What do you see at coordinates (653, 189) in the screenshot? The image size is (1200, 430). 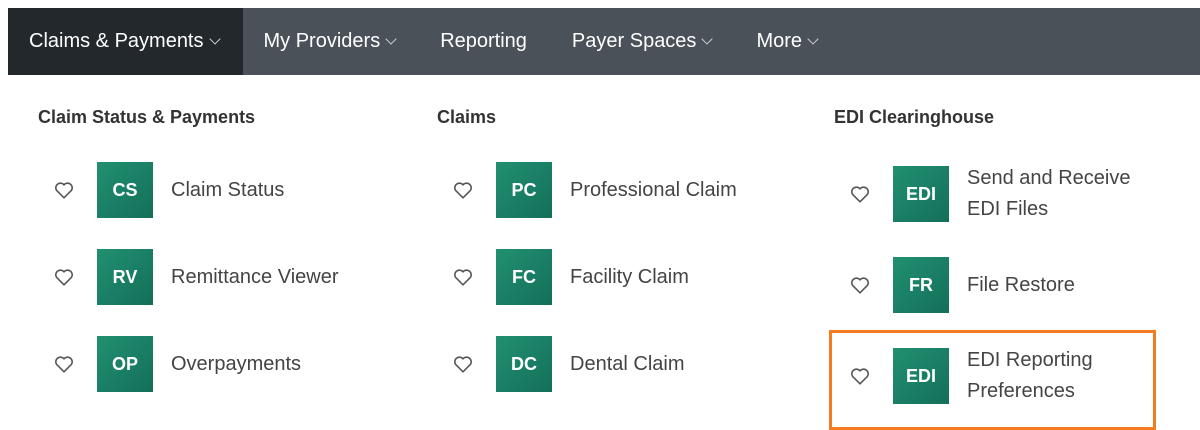 I see `menu-item-label: Professional Claim` at bounding box center [653, 189].